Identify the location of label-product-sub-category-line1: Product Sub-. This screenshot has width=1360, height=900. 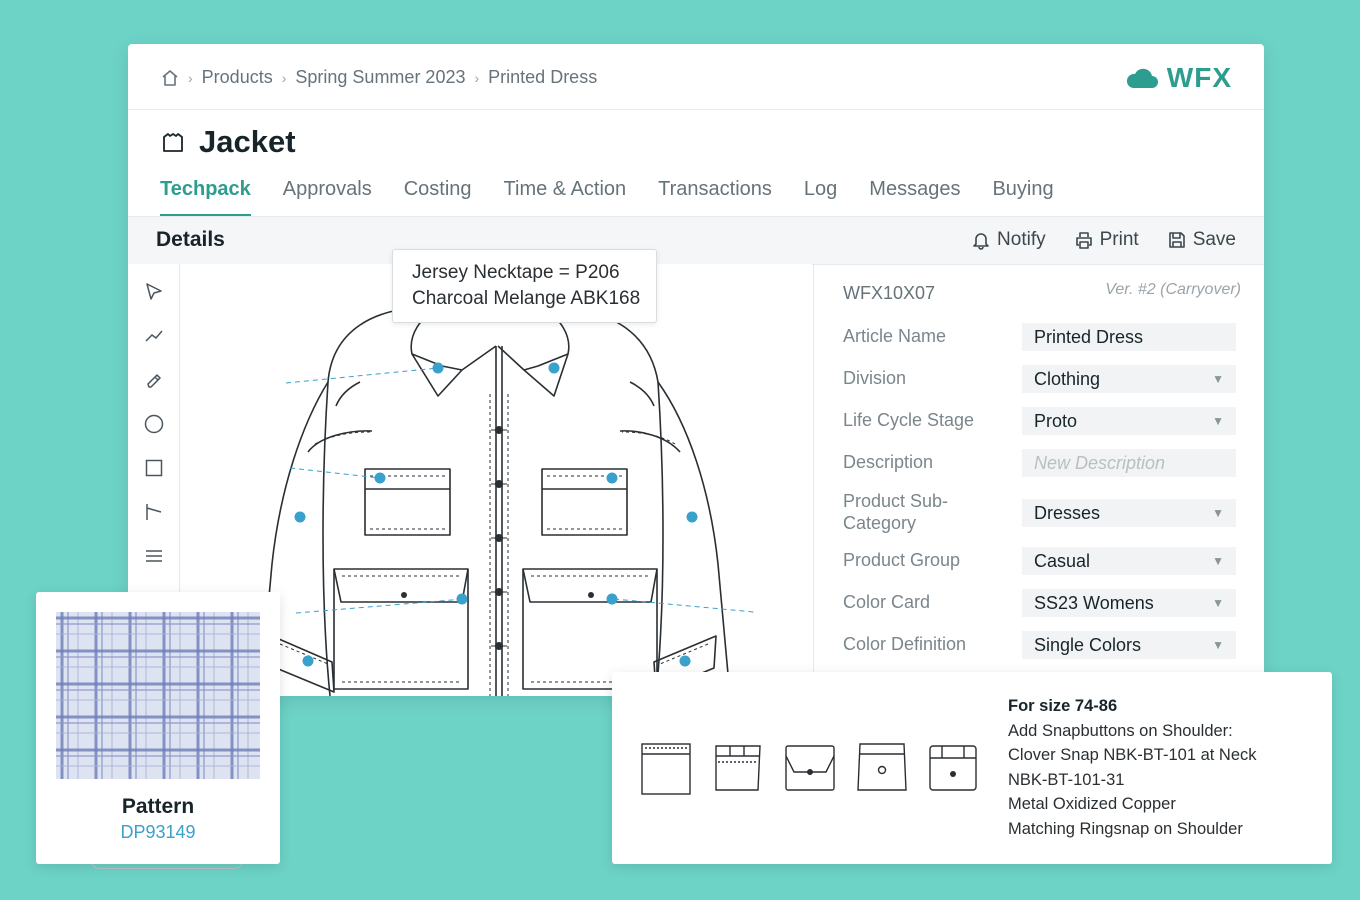
(896, 501).